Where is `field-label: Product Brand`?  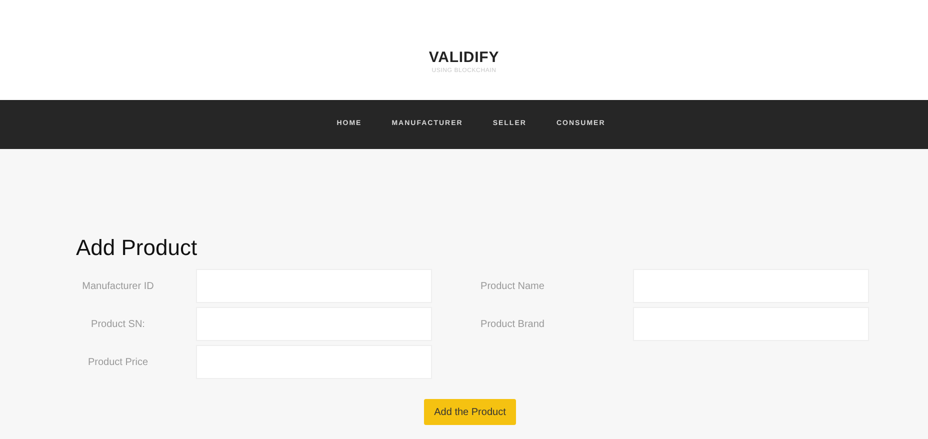
field-label: Product Brand is located at coordinates (513, 325).